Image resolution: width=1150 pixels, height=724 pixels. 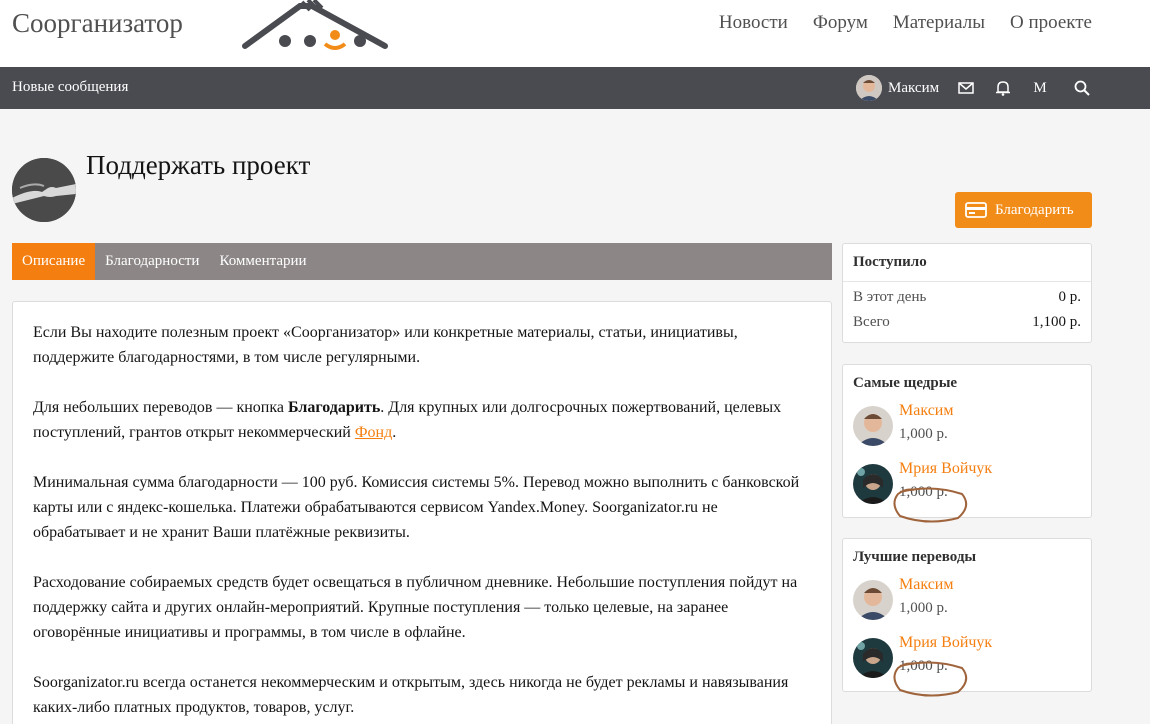 I want to click on tab-comments: Комментарии, so click(x=262, y=261).